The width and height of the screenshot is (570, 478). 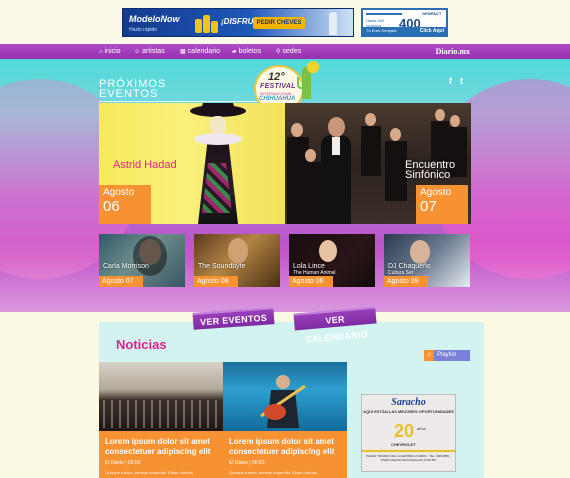 What do you see at coordinates (234, 52) in the screenshot?
I see `ticket-icon: ▰` at bounding box center [234, 52].